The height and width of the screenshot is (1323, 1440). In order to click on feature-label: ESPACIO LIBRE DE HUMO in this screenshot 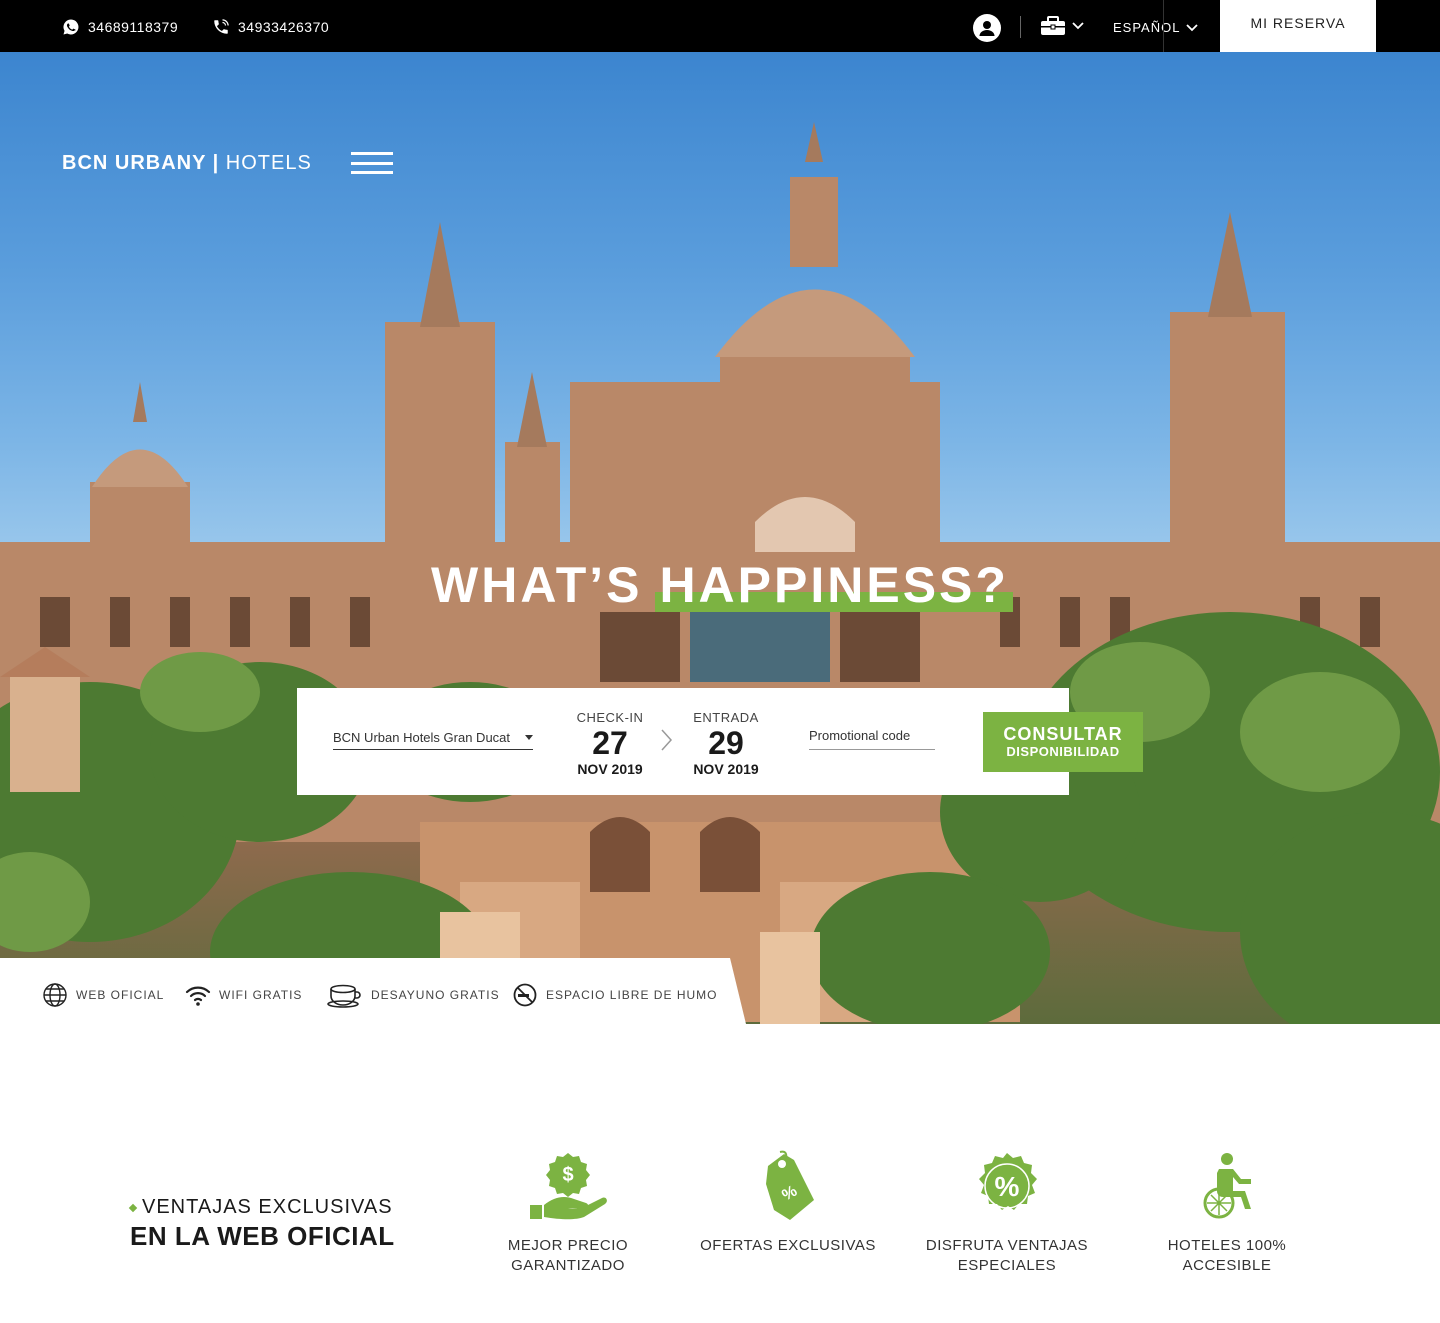, I will do `click(632, 995)`.